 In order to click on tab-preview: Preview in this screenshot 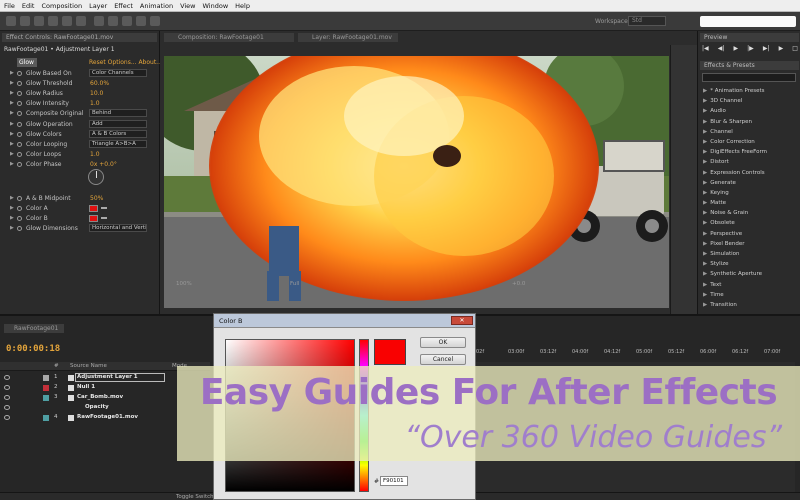, I will do `click(749, 37)`.